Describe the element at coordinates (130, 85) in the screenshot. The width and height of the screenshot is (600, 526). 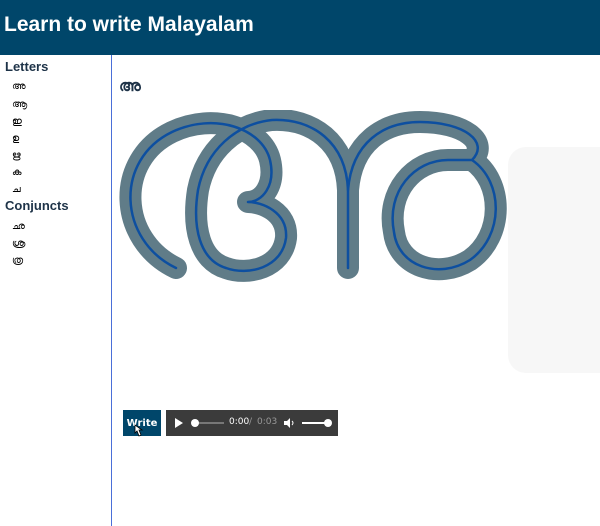
I see `current-letter-label: അ` at that location.